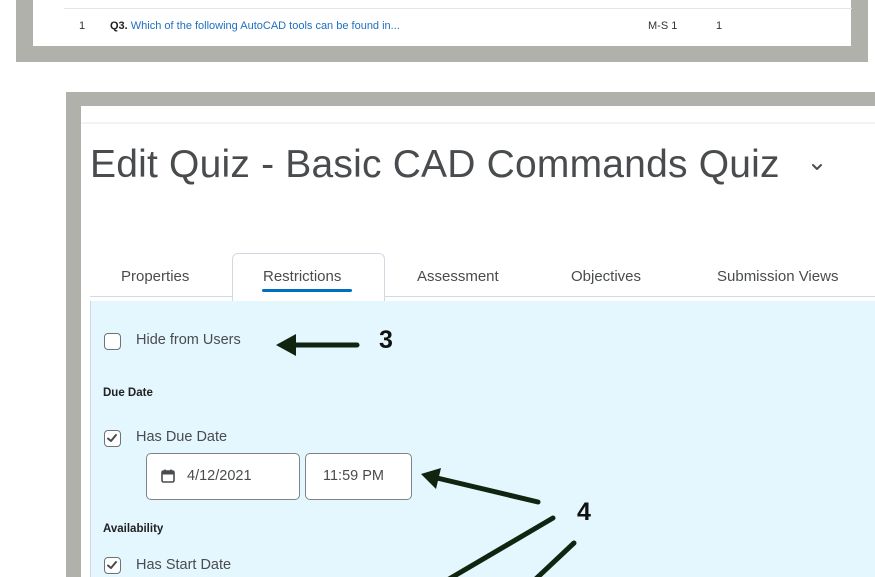  I want to click on arrow-callout-4-time, so click(481, 486).